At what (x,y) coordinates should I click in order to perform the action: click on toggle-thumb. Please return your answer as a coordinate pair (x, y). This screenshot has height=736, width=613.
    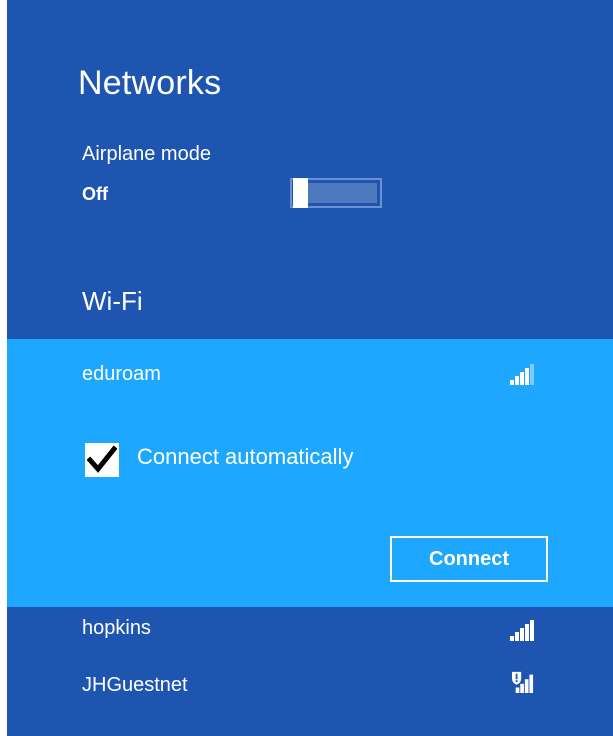
    Looking at the image, I should click on (300, 193).